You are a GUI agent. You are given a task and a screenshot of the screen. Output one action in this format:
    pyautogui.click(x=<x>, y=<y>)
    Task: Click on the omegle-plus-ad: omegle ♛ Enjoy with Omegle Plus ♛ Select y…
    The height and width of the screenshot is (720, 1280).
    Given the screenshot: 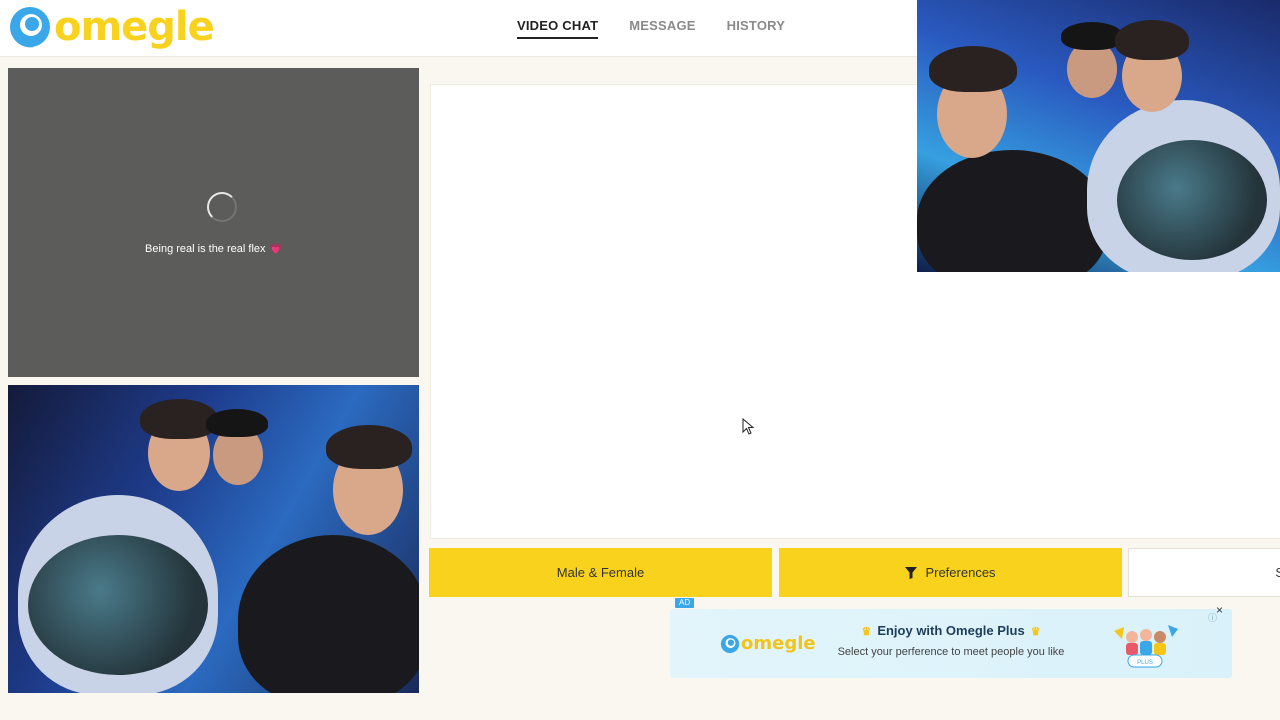 What is the action you would take?
    pyautogui.click(x=951, y=640)
    